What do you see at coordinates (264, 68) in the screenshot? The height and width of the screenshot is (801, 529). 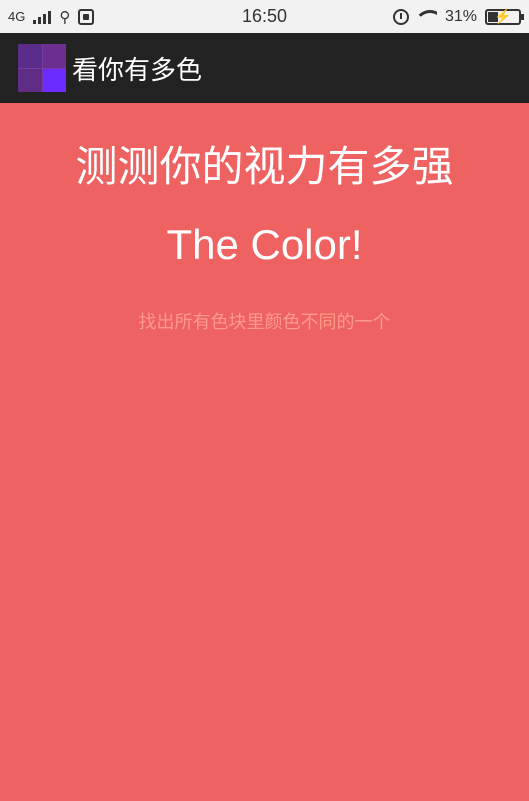 I see `app-bar: 看你有多色` at bounding box center [264, 68].